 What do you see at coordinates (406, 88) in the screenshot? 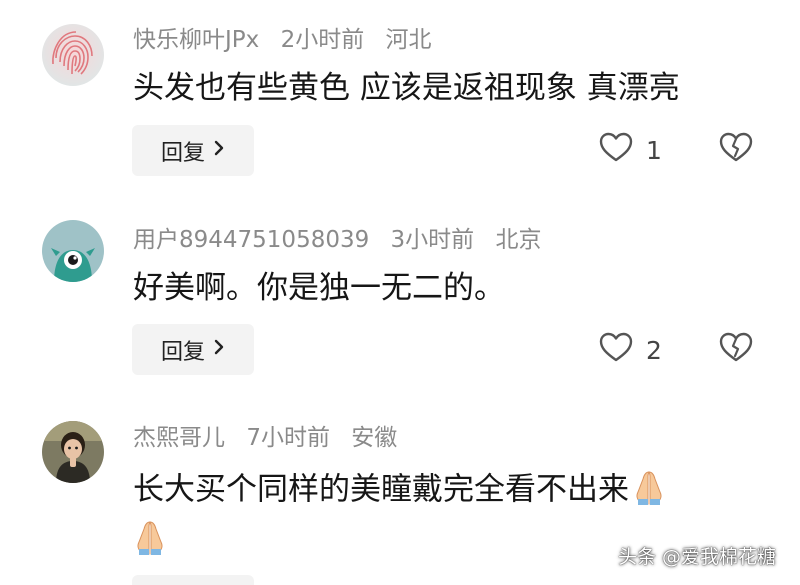
I see `comment-text: 头发也有些黄色 应该是返祖现象 真漂亮` at bounding box center [406, 88].